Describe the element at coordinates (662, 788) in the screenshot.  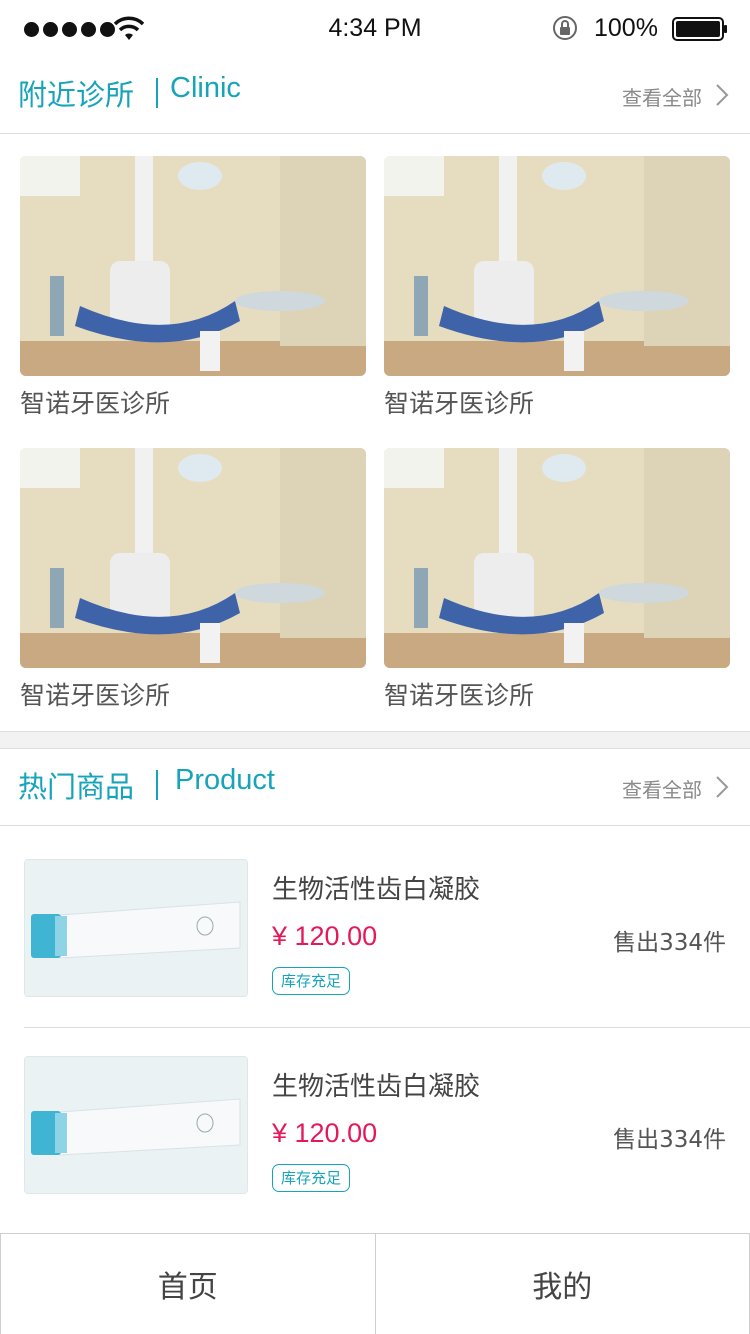
I see `product-view-all-link: 查看全部` at that location.